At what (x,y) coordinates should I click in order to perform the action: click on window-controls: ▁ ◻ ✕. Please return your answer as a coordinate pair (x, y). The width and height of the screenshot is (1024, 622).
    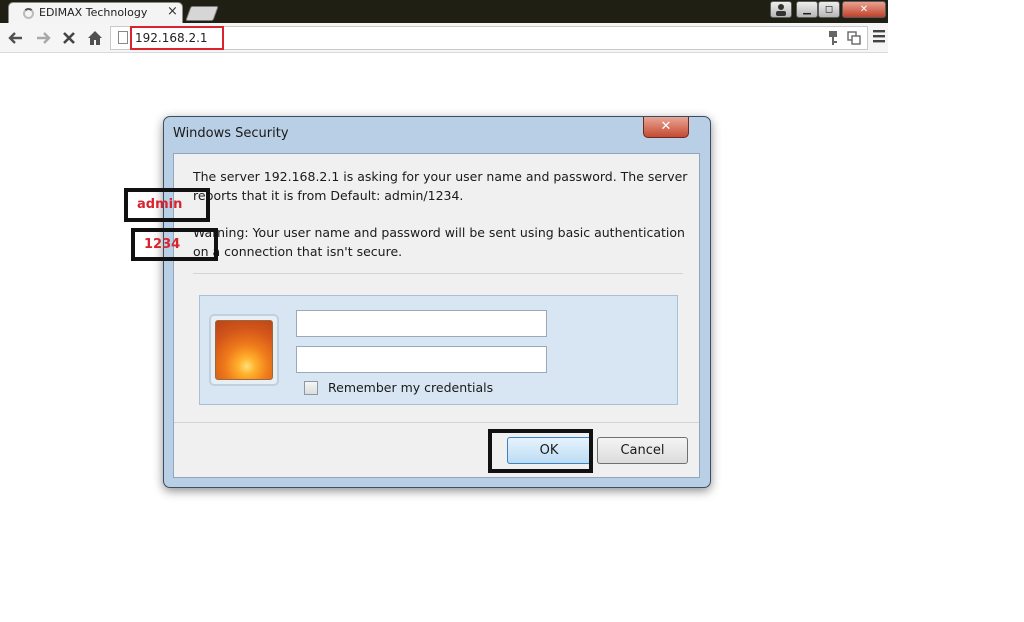
    Looking at the image, I should click on (829, 10).